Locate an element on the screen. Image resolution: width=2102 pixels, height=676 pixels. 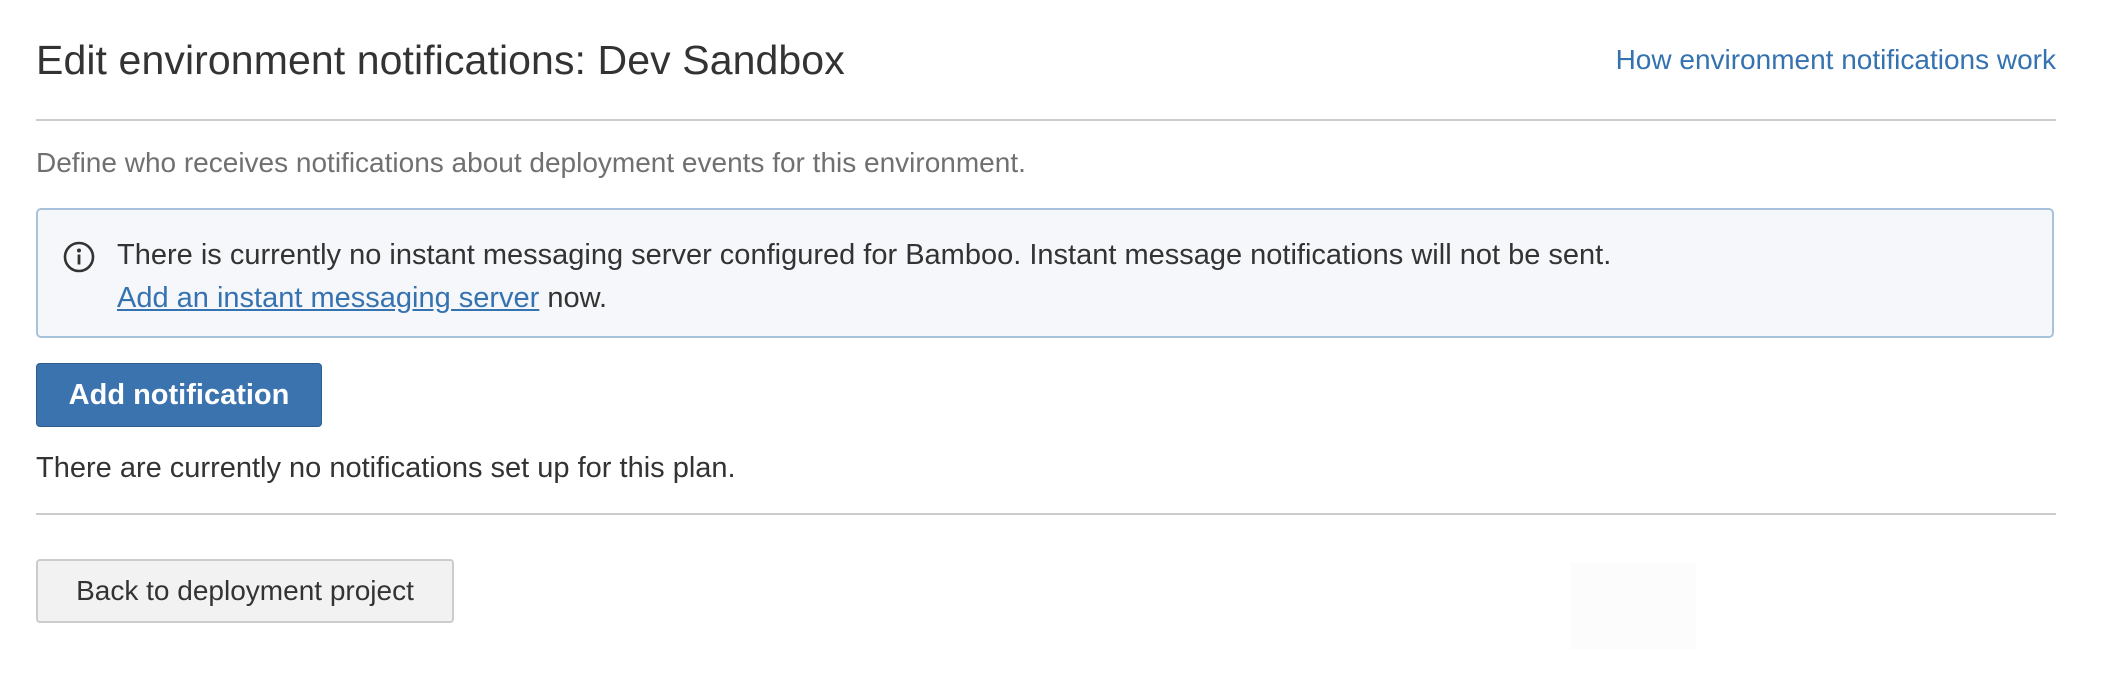
add-notification-button: Add notification is located at coordinates (179, 395).